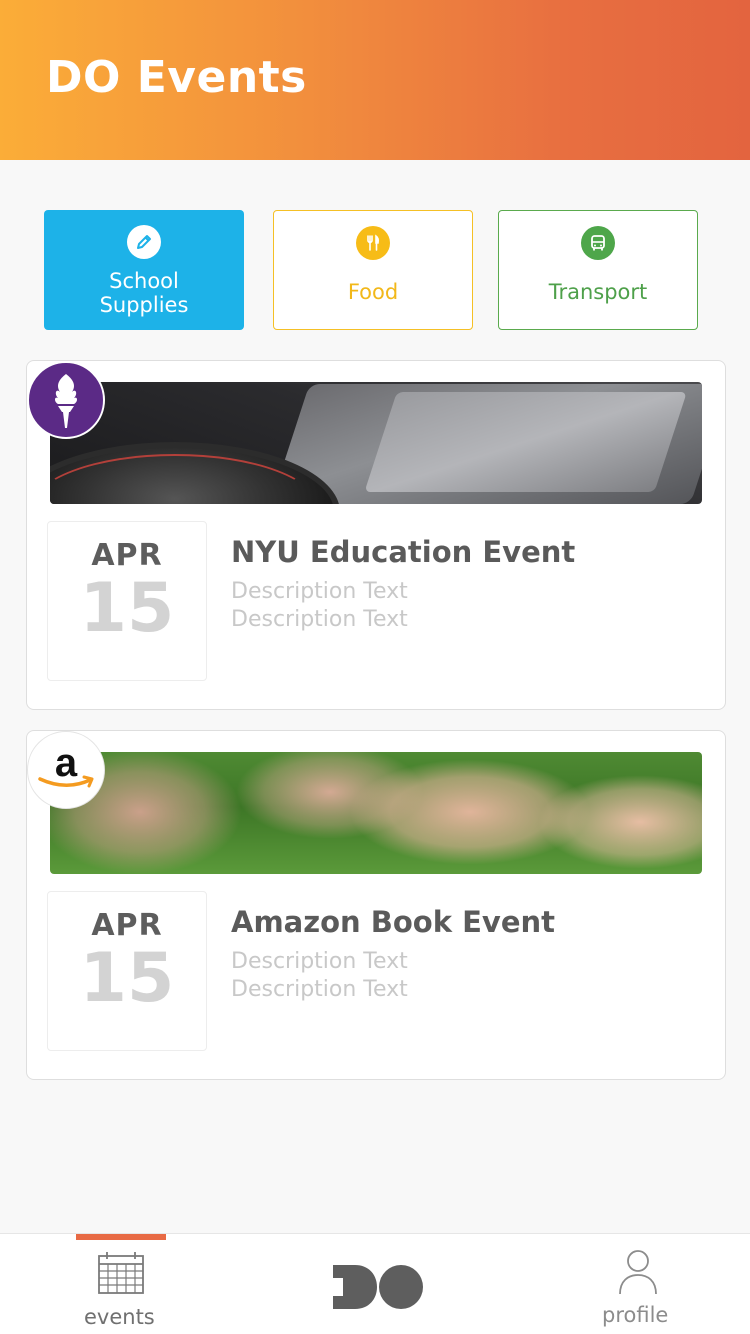 The width and height of the screenshot is (750, 1334). I want to click on category-label: Food, so click(373, 292).